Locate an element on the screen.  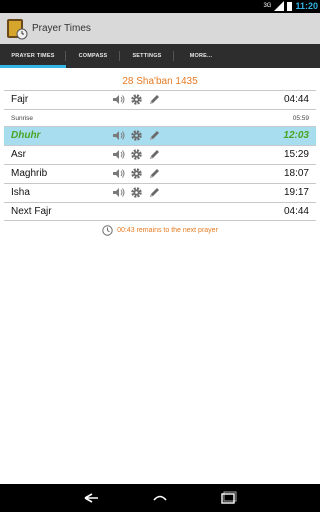
tab-settings: SETTINGS is located at coordinates (147, 56).